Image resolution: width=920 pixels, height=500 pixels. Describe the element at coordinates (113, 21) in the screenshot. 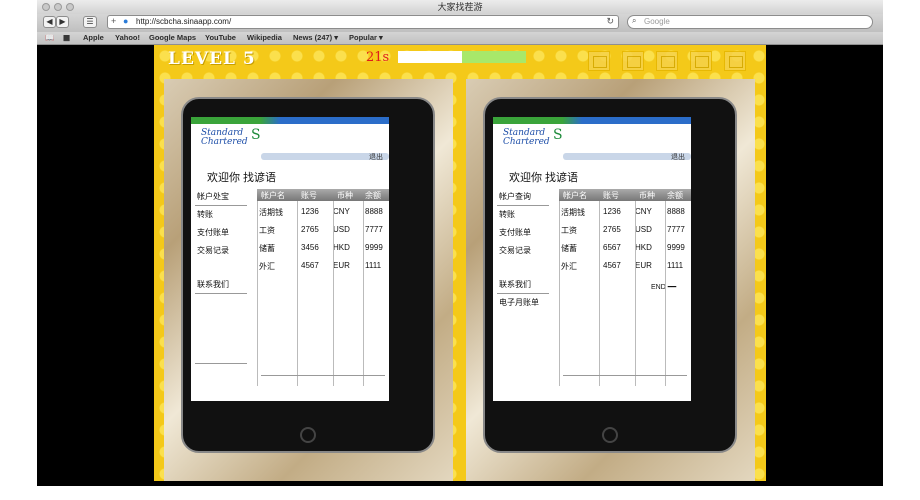

I see `add-bookmark-icon: +` at that location.